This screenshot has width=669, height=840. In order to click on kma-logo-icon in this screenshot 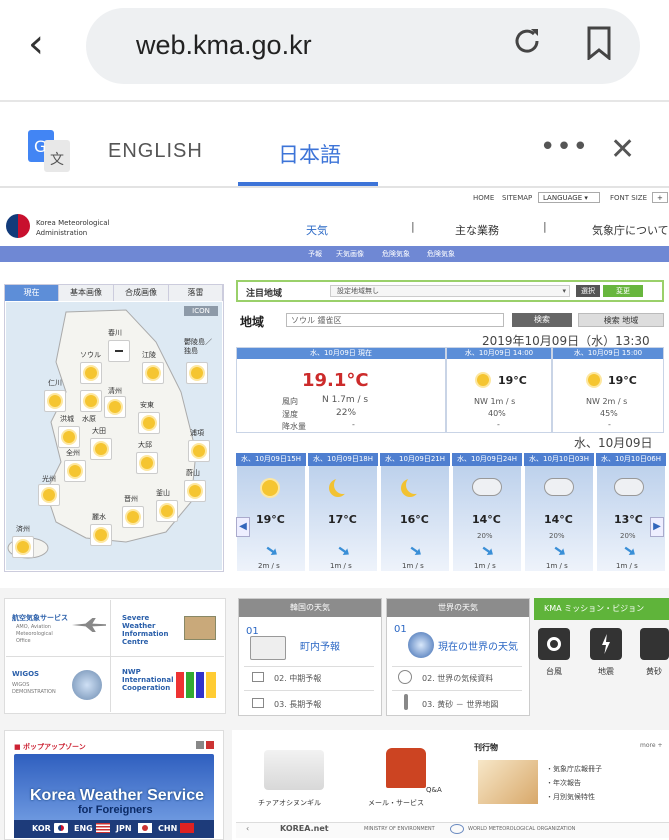, I will do `click(18, 226)`.